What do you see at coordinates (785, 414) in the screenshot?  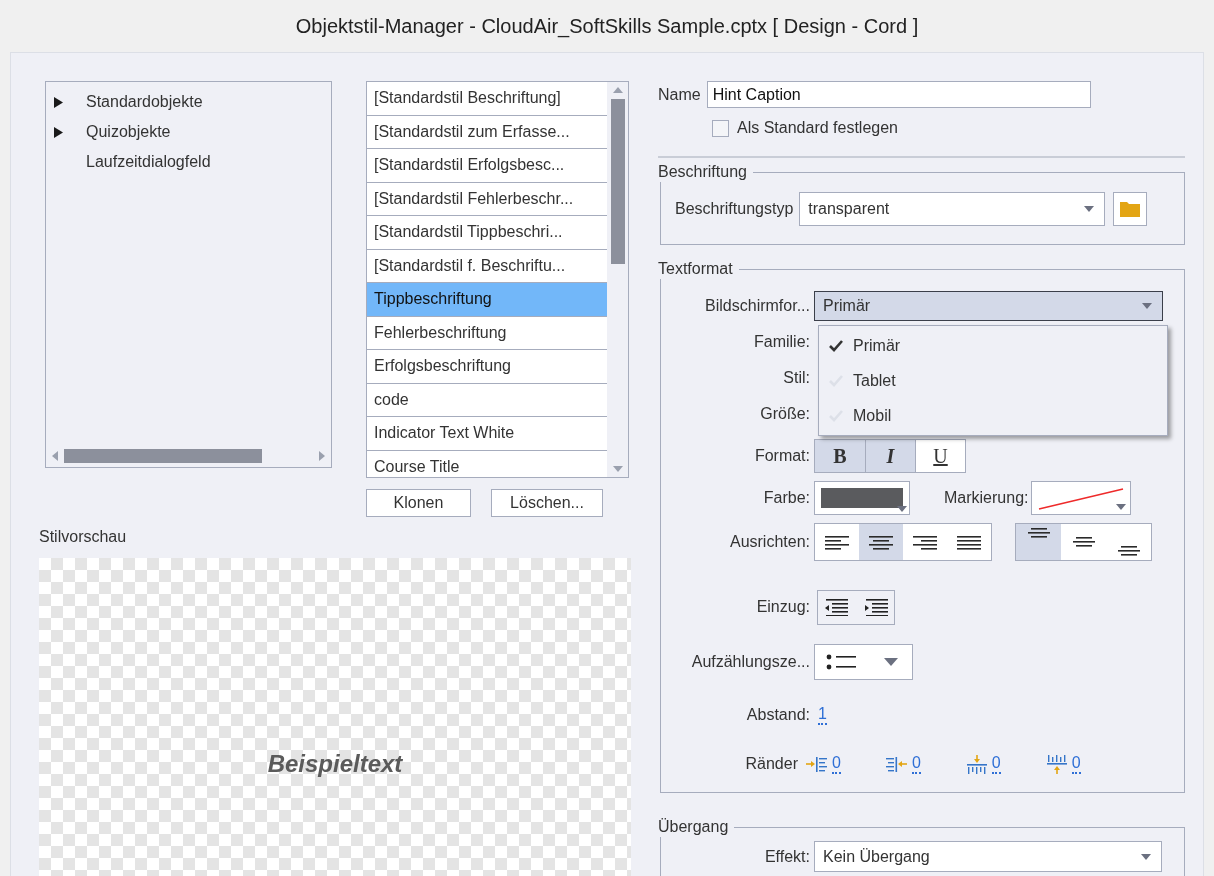 I see `field-label: Größe:` at bounding box center [785, 414].